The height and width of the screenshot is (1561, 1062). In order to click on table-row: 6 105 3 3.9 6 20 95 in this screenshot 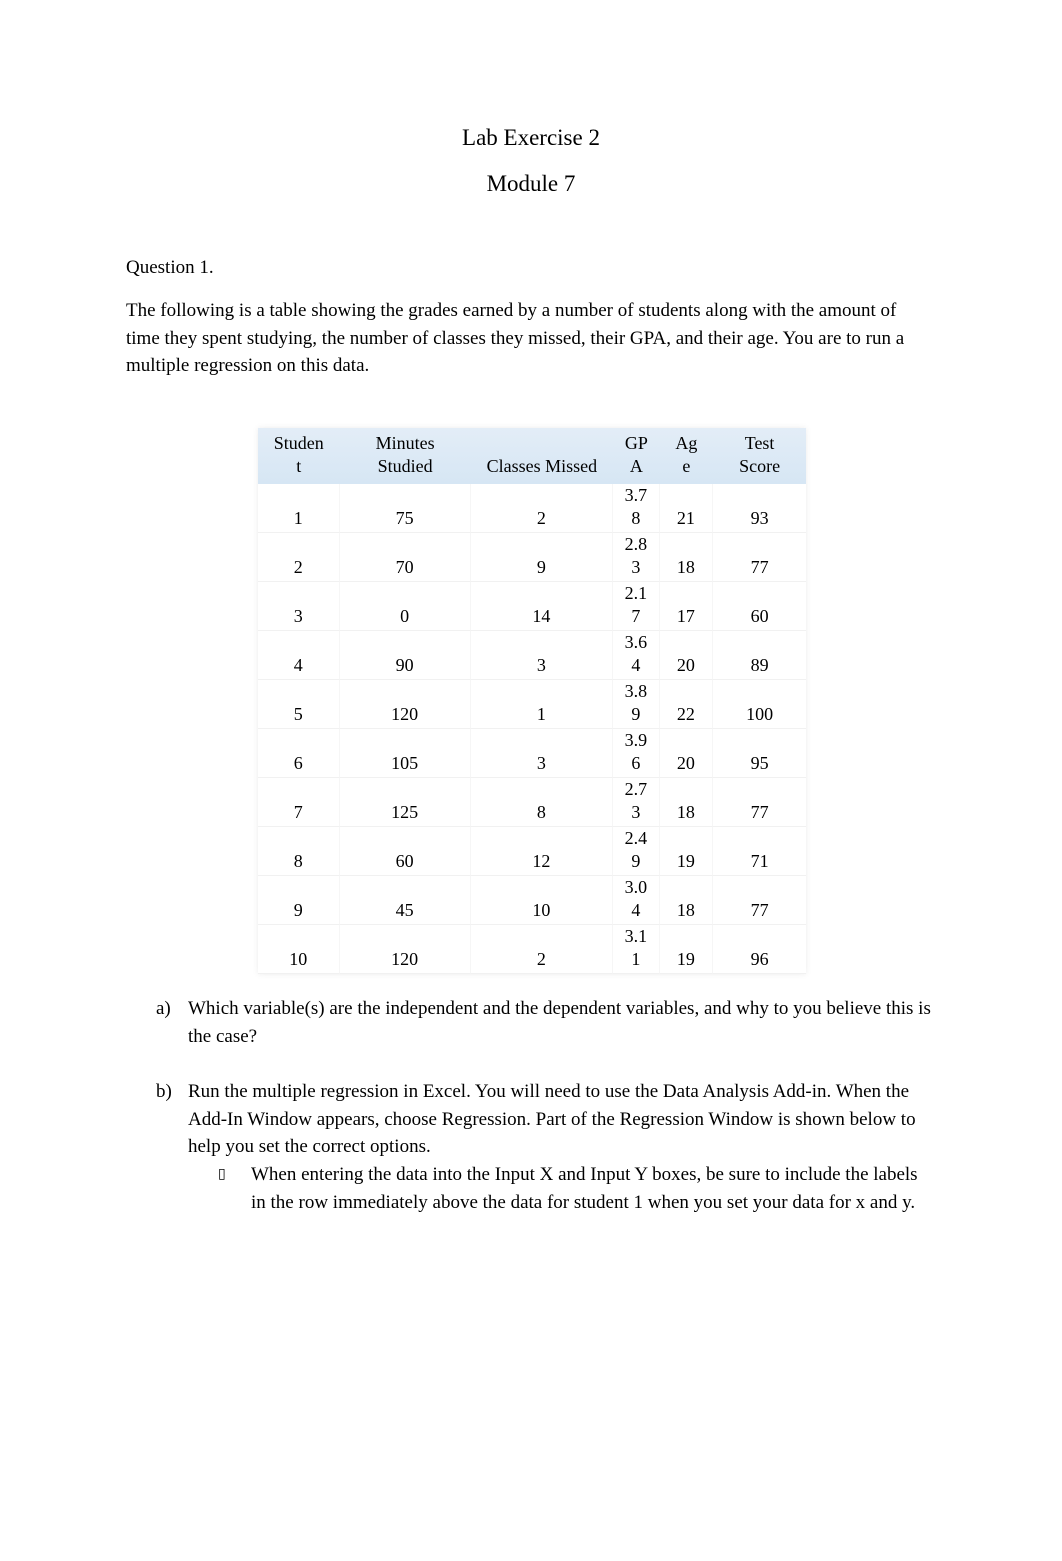, I will do `click(532, 753)`.